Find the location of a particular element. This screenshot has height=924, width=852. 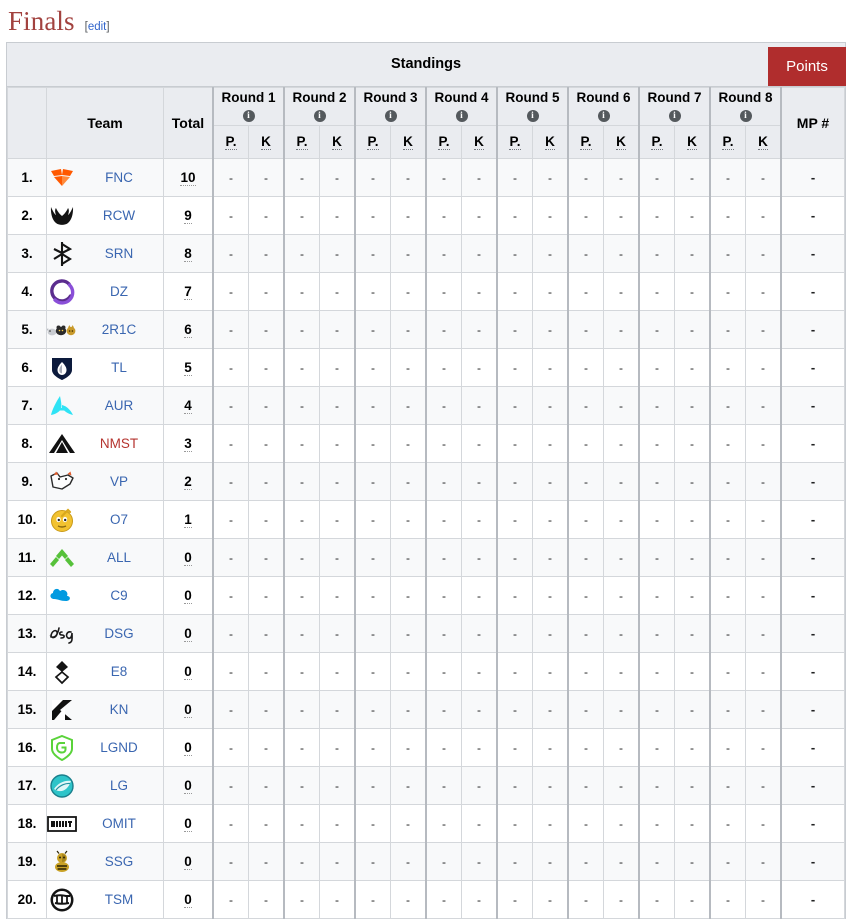

round-6-label: Round 6 is located at coordinates (603, 98).